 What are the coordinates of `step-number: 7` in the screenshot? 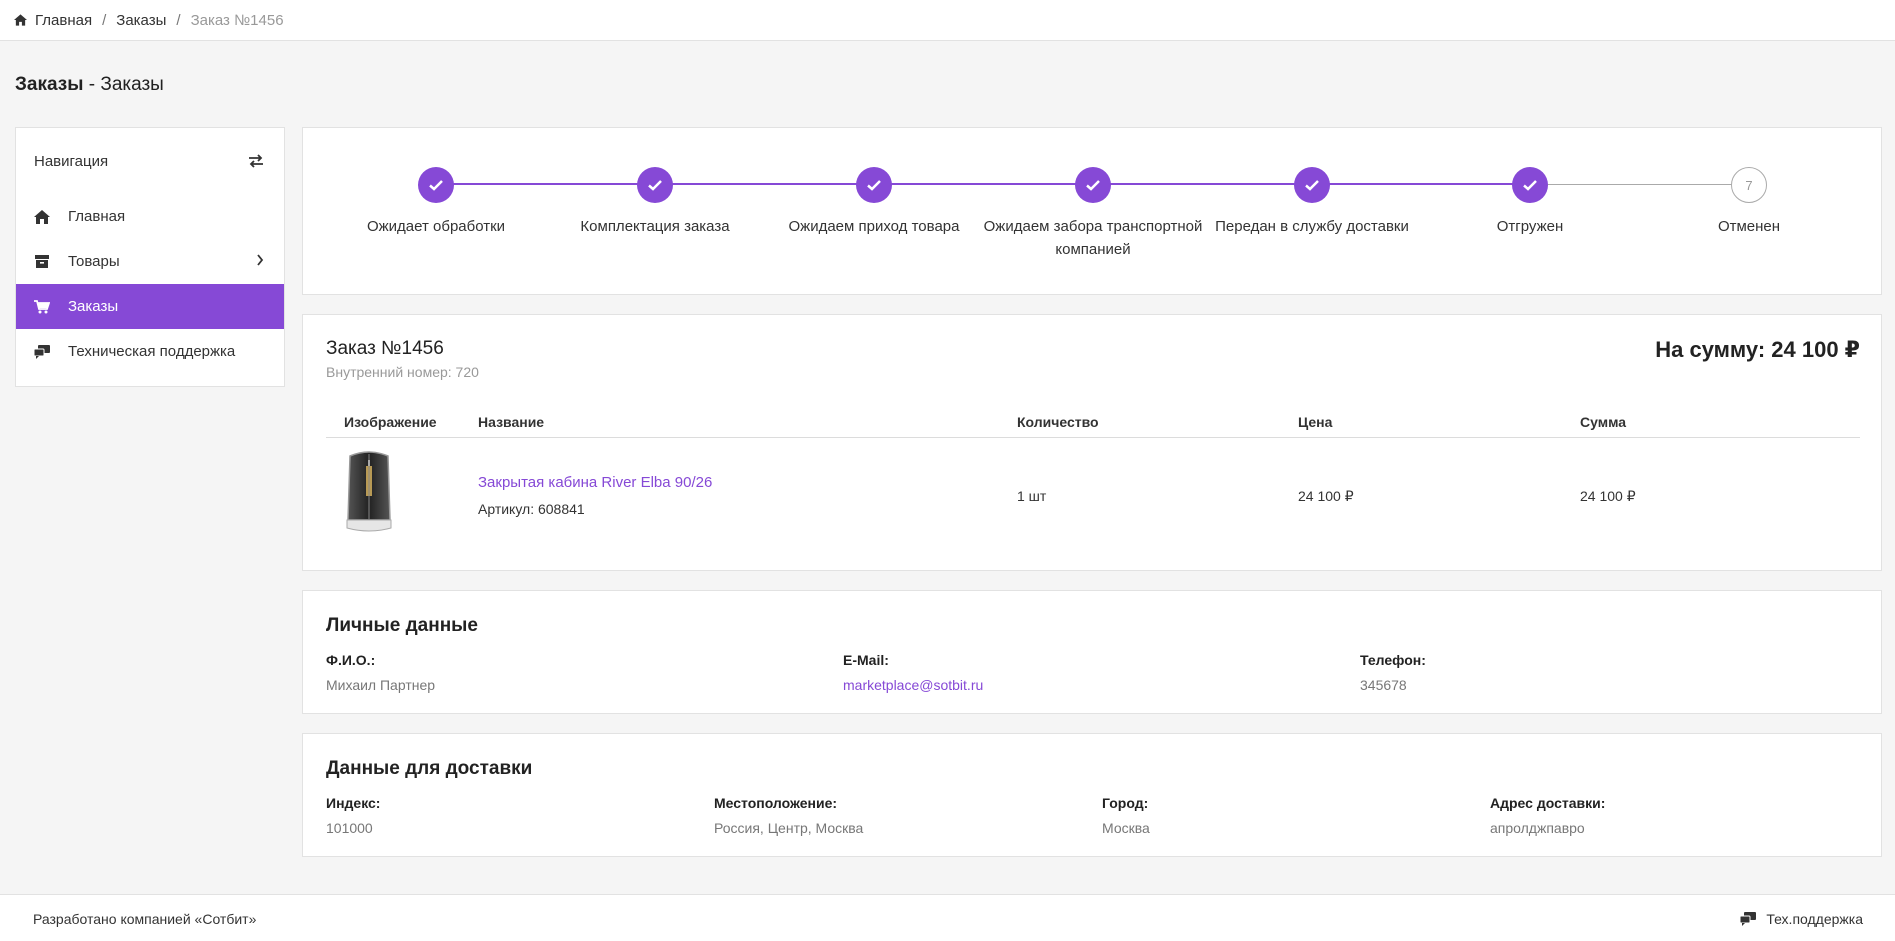 It's located at (1749, 185).